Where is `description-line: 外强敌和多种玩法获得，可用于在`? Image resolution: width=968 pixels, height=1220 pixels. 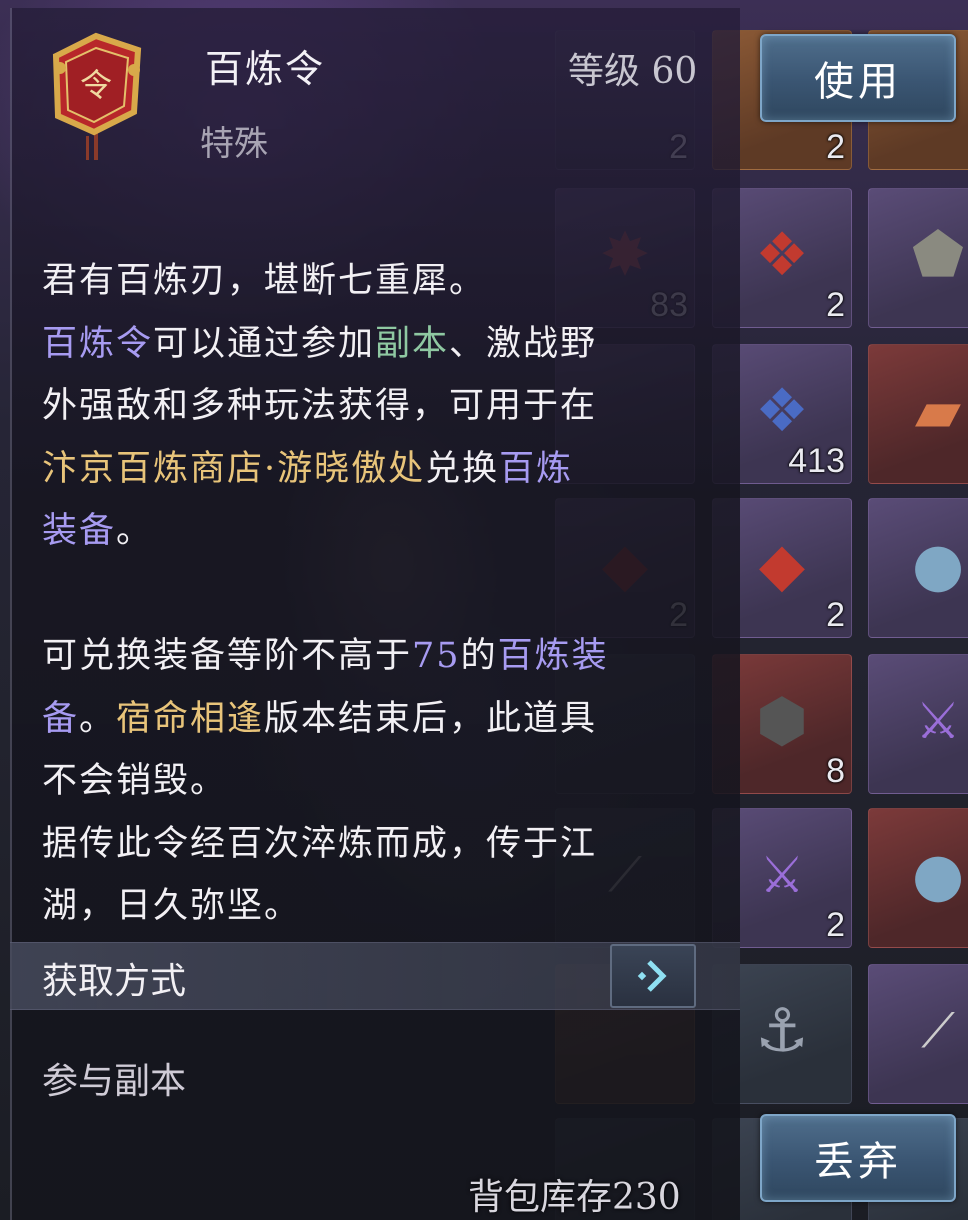
description-line: 外强敌和多种玩法获得，可用于在 is located at coordinates (320, 406).